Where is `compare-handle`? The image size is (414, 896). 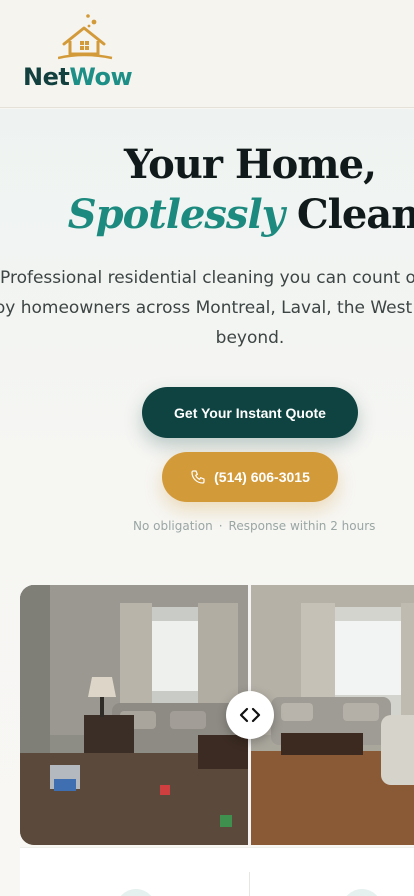
compare-handle is located at coordinates (250, 715).